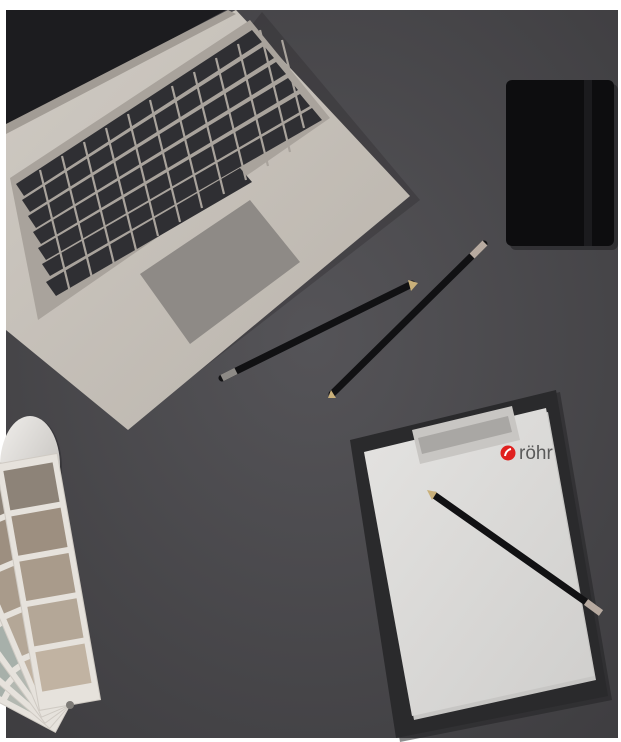 Image resolution: width=621 pixels, height=742 pixels. What do you see at coordinates (562, 165) in the screenshot?
I see `black-notebook` at bounding box center [562, 165].